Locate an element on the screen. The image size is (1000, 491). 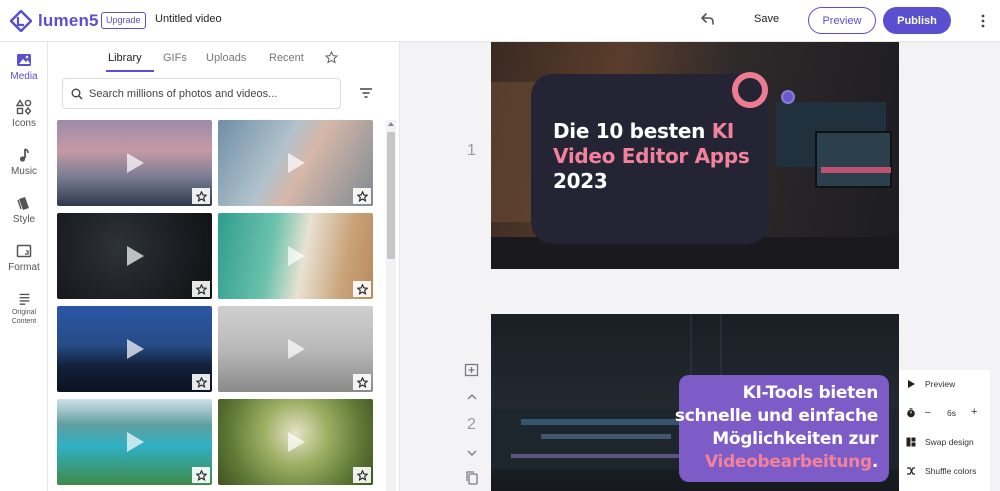
tab-gifs: GIFs is located at coordinates (175, 58).